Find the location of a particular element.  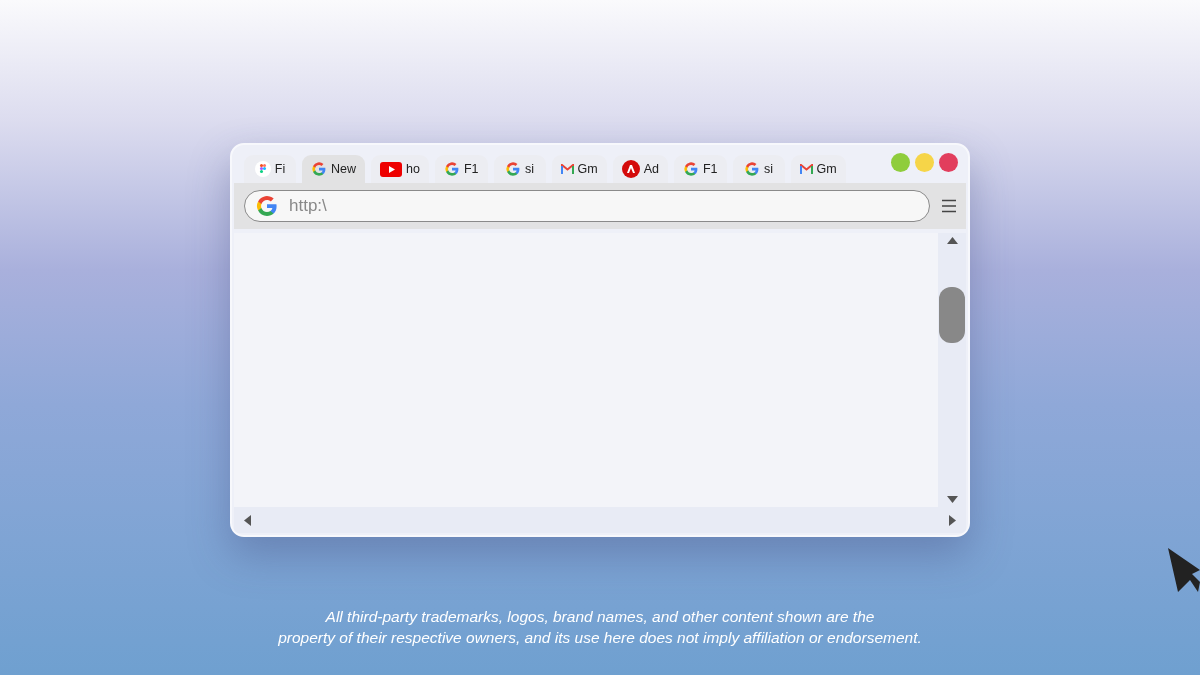

browser-tab: Ad is located at coordinates (640, 169).